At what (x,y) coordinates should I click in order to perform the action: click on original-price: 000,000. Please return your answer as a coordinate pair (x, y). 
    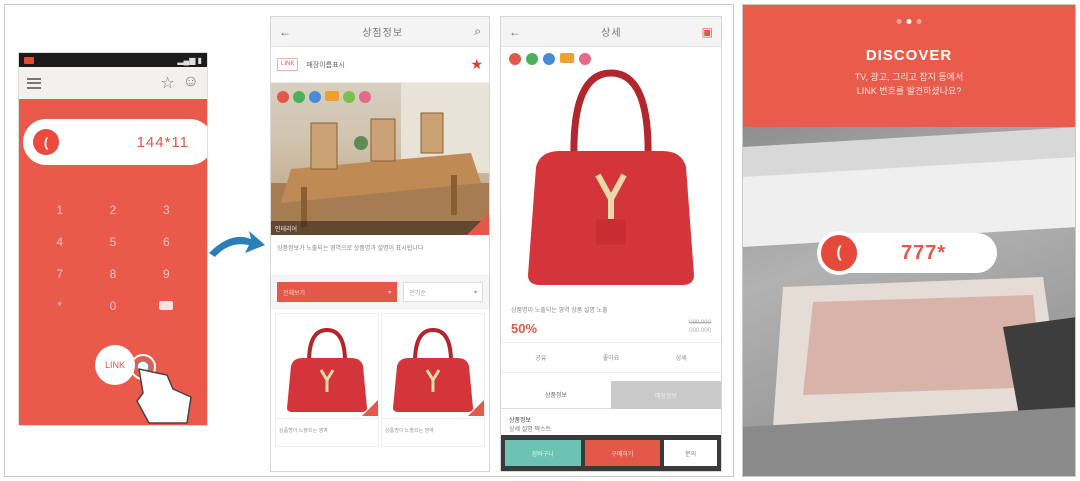
    Looking at the image, I should click on (700, 323).